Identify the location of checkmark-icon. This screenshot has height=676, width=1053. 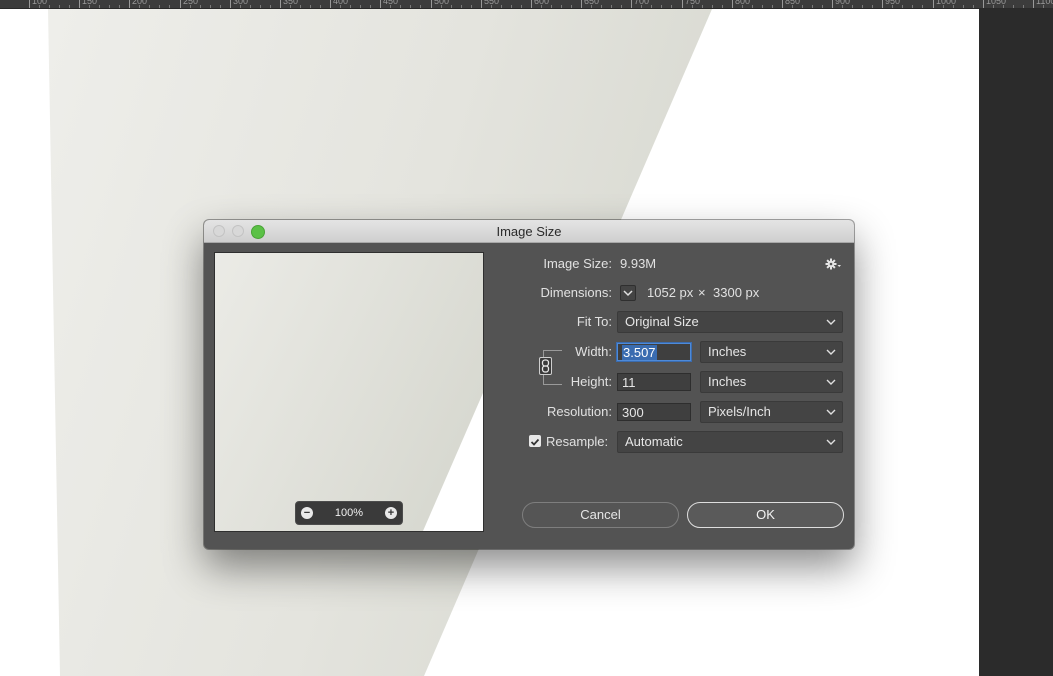
(535, 442).